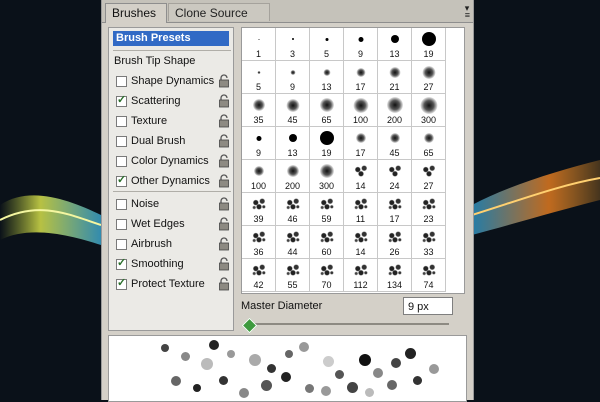  What do you see at coordinates (361, 275) in the screenshot?
I see `brush-preset: 112` at bounding box center [361, 275].